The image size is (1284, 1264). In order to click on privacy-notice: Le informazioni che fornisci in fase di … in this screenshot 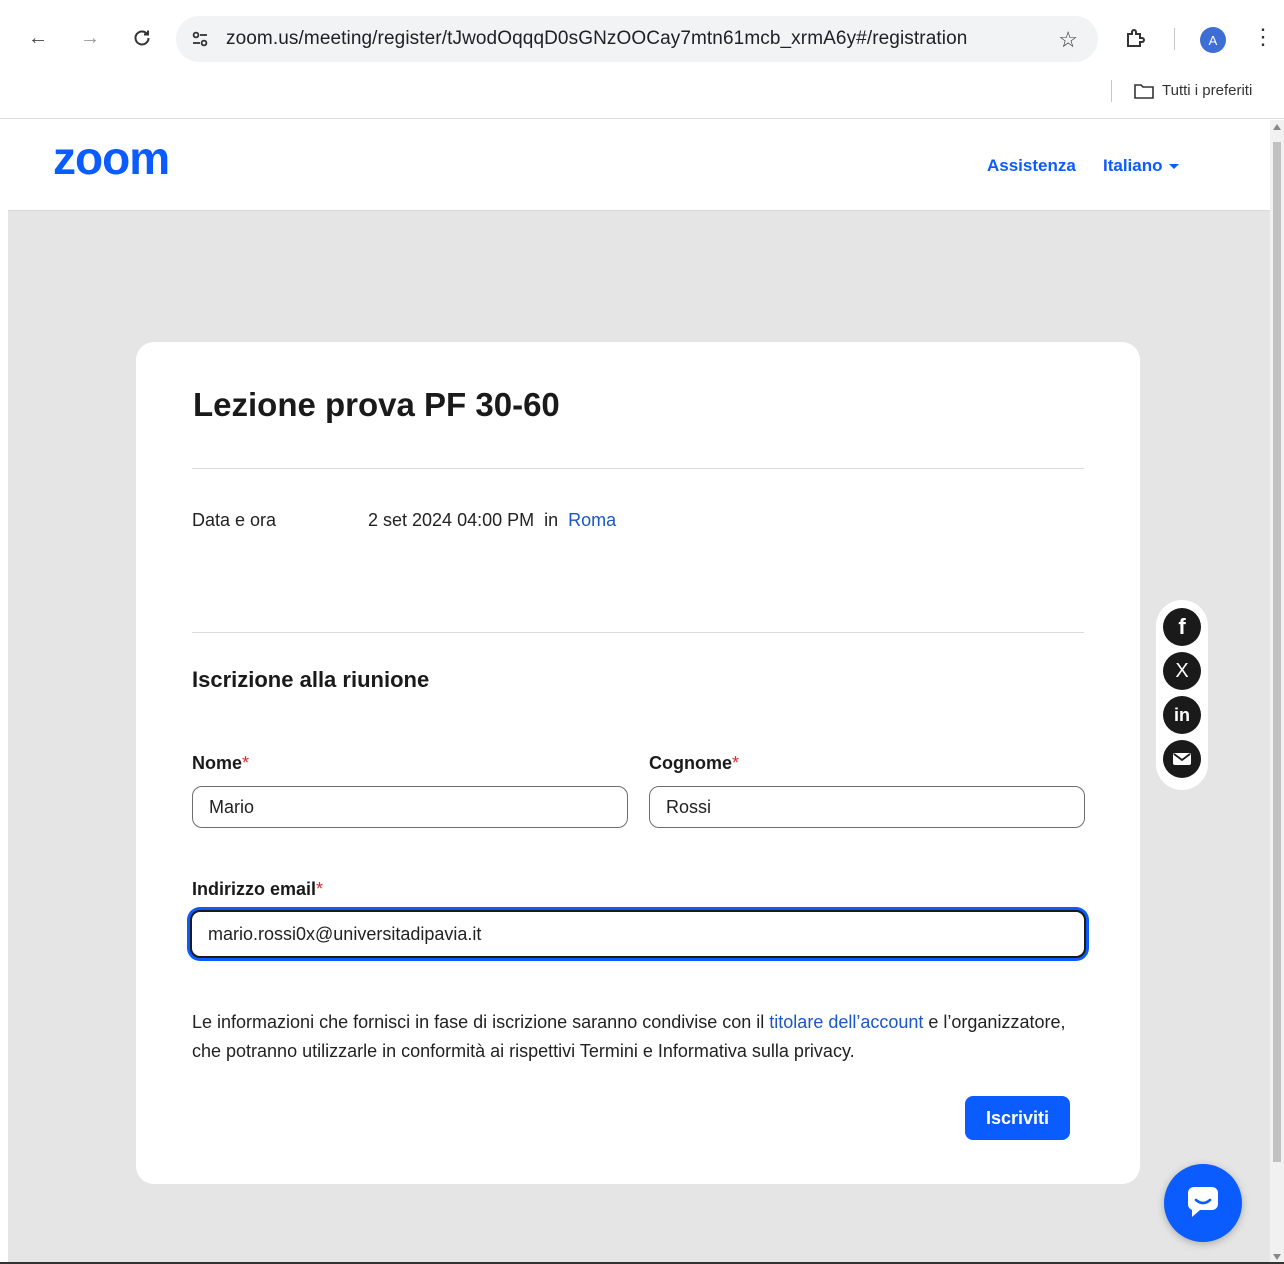, I will do `click(642, 1037)`.